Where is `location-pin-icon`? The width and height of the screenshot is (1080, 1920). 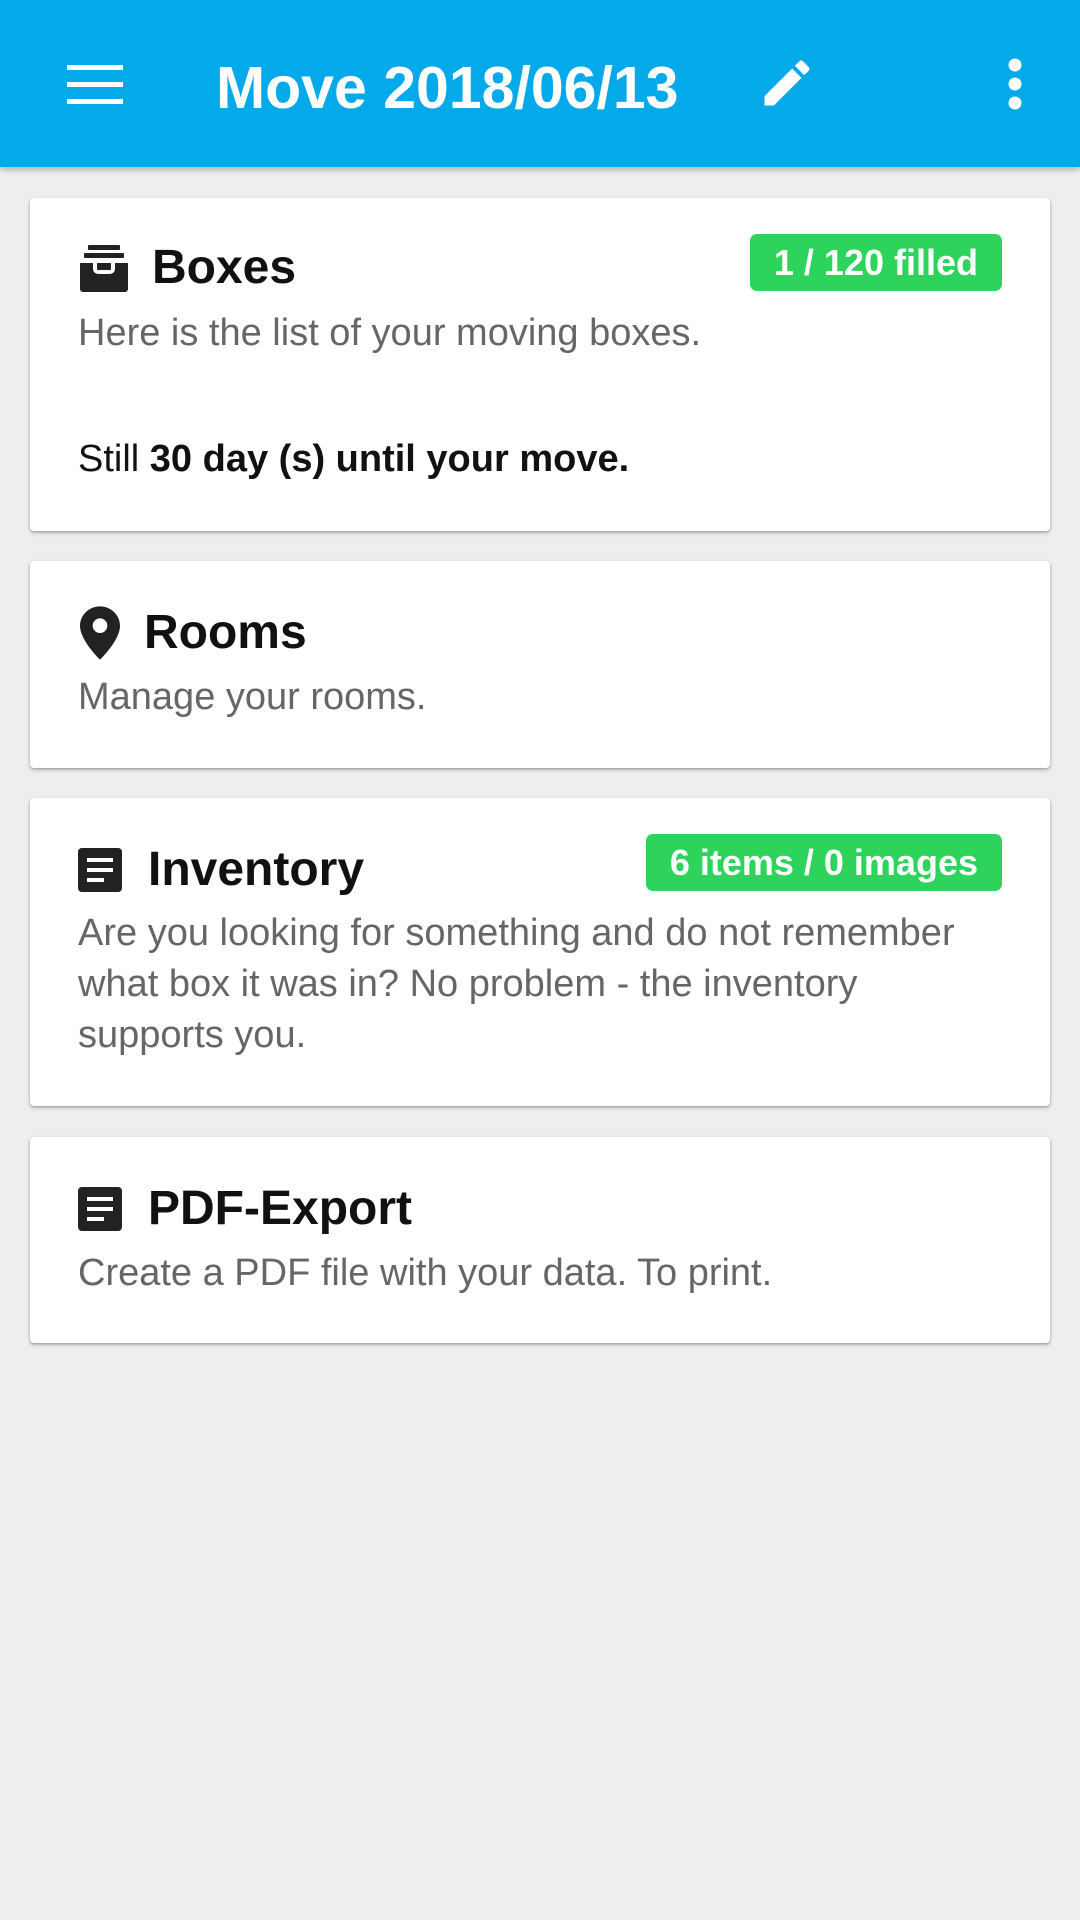 location-pin-icon is located at coordinates (100, 633).